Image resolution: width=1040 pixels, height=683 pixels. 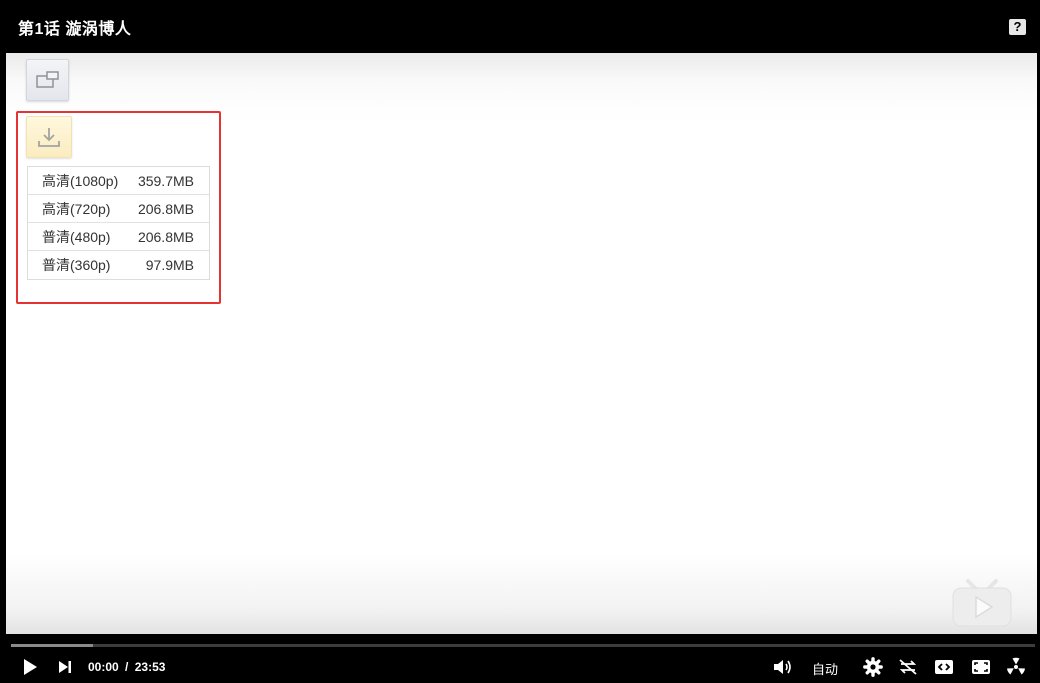 I want to click on settings-button, so click(x=873, y=667).